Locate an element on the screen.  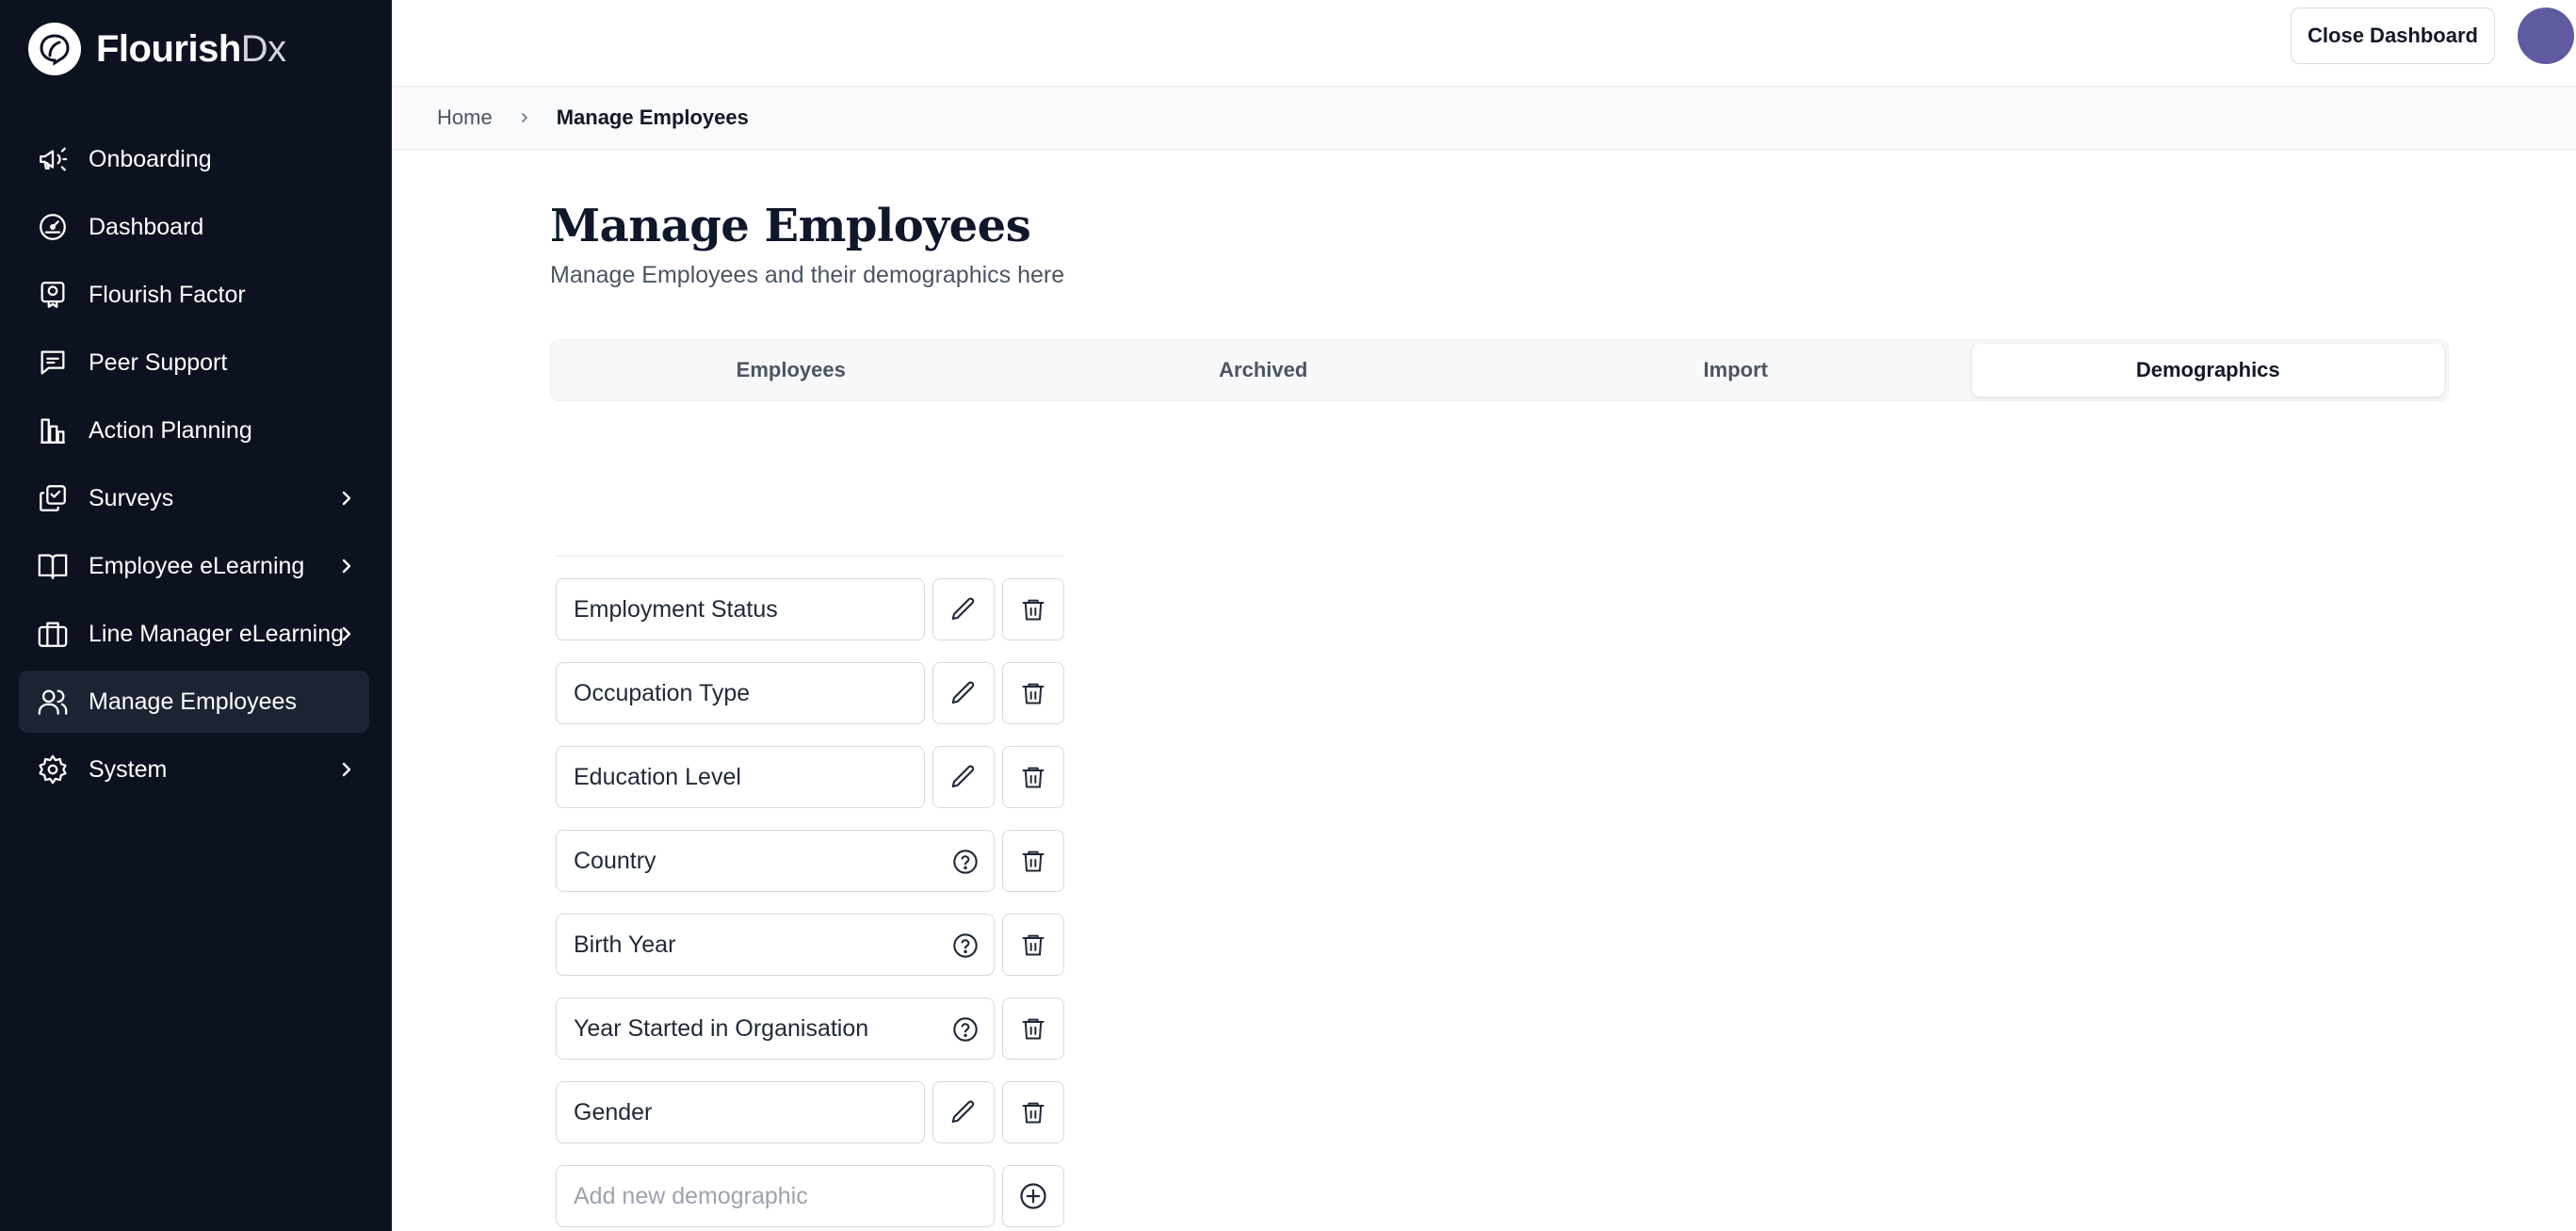
demographic-row: Birth Year is located at coordinates (810, 945).